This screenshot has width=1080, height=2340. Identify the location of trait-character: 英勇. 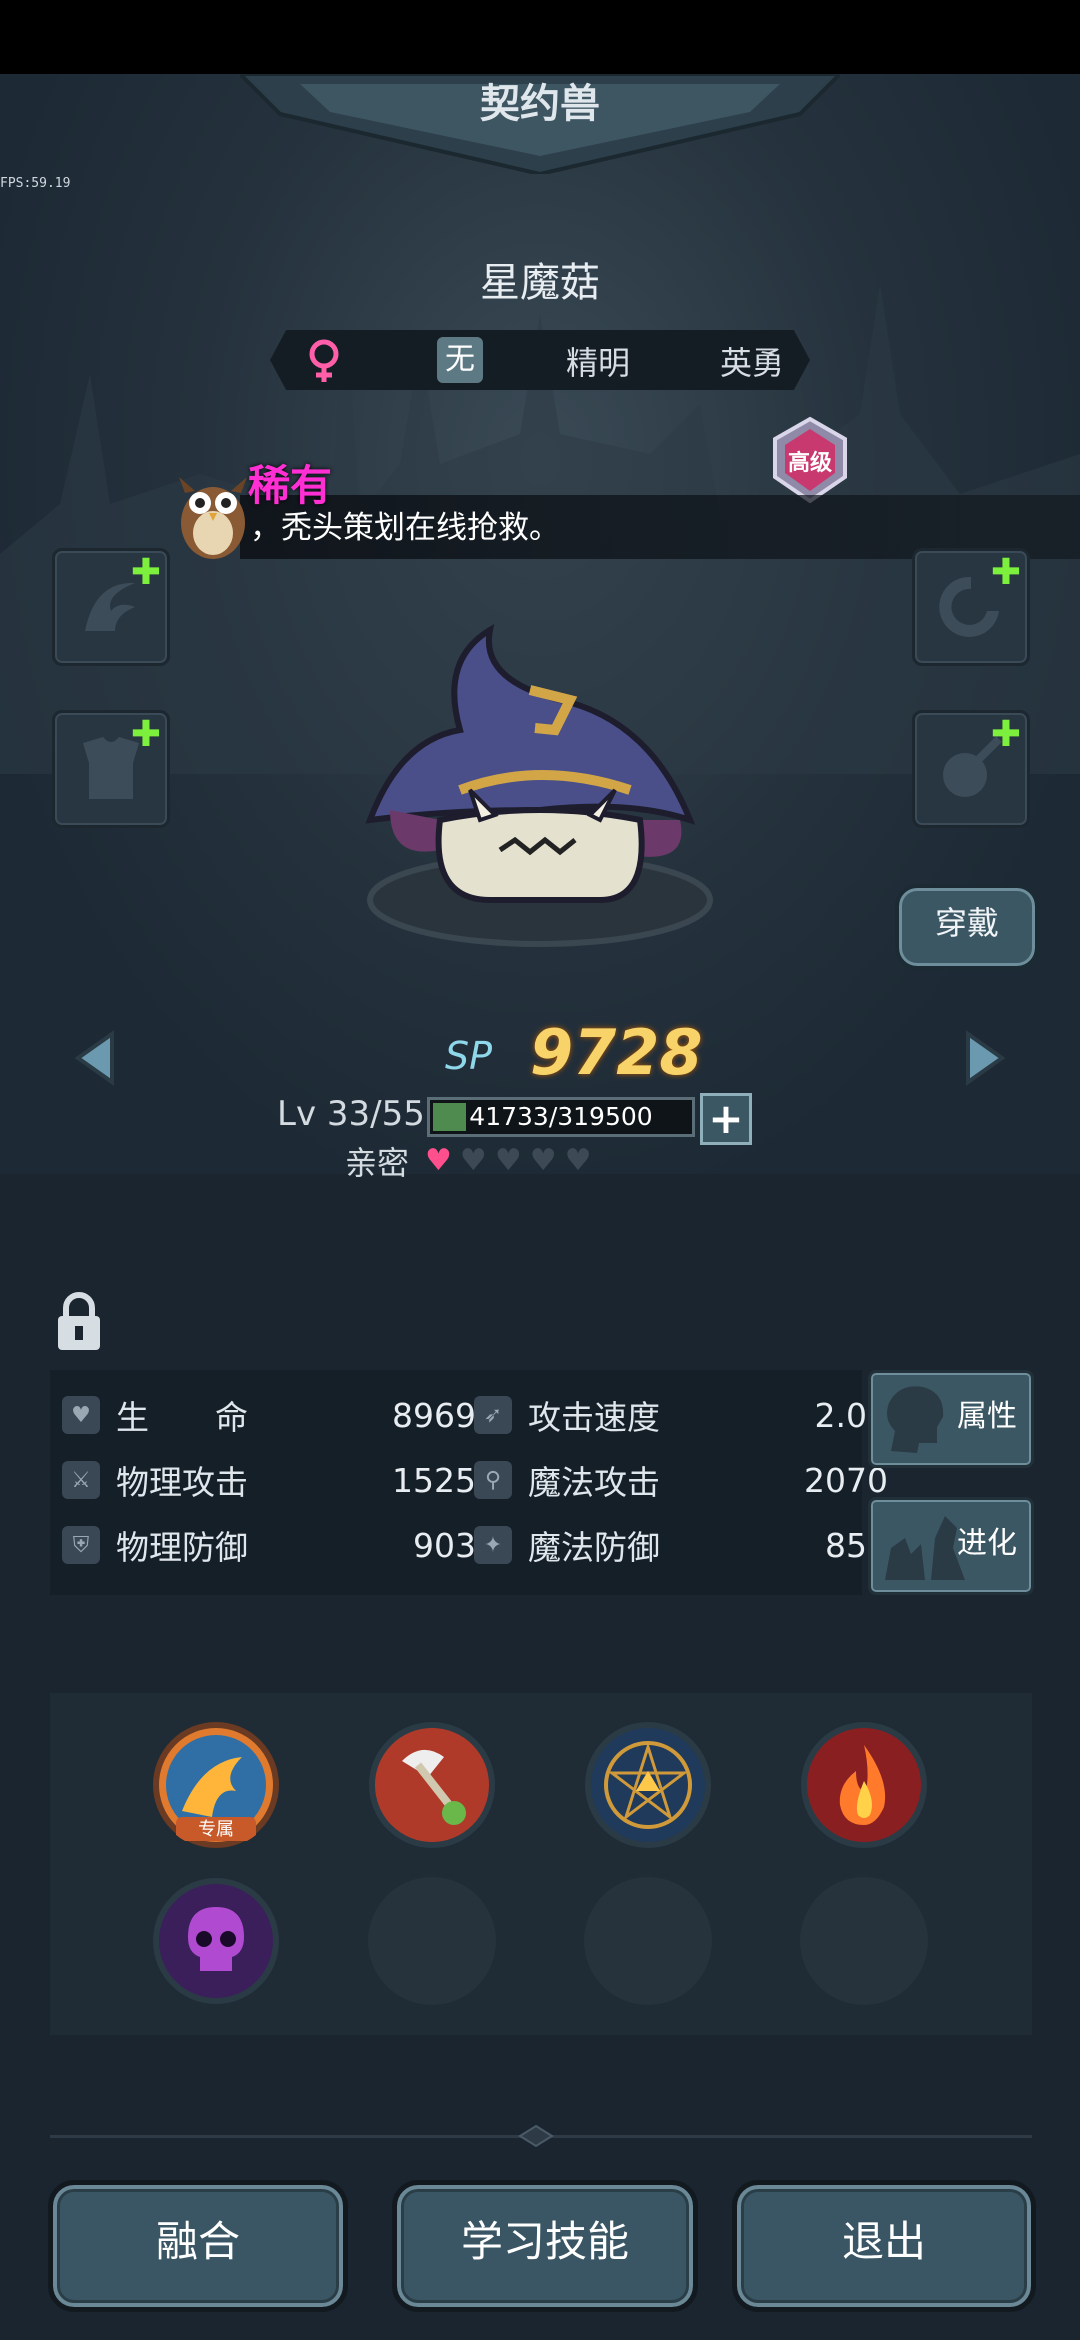
(752, 363).